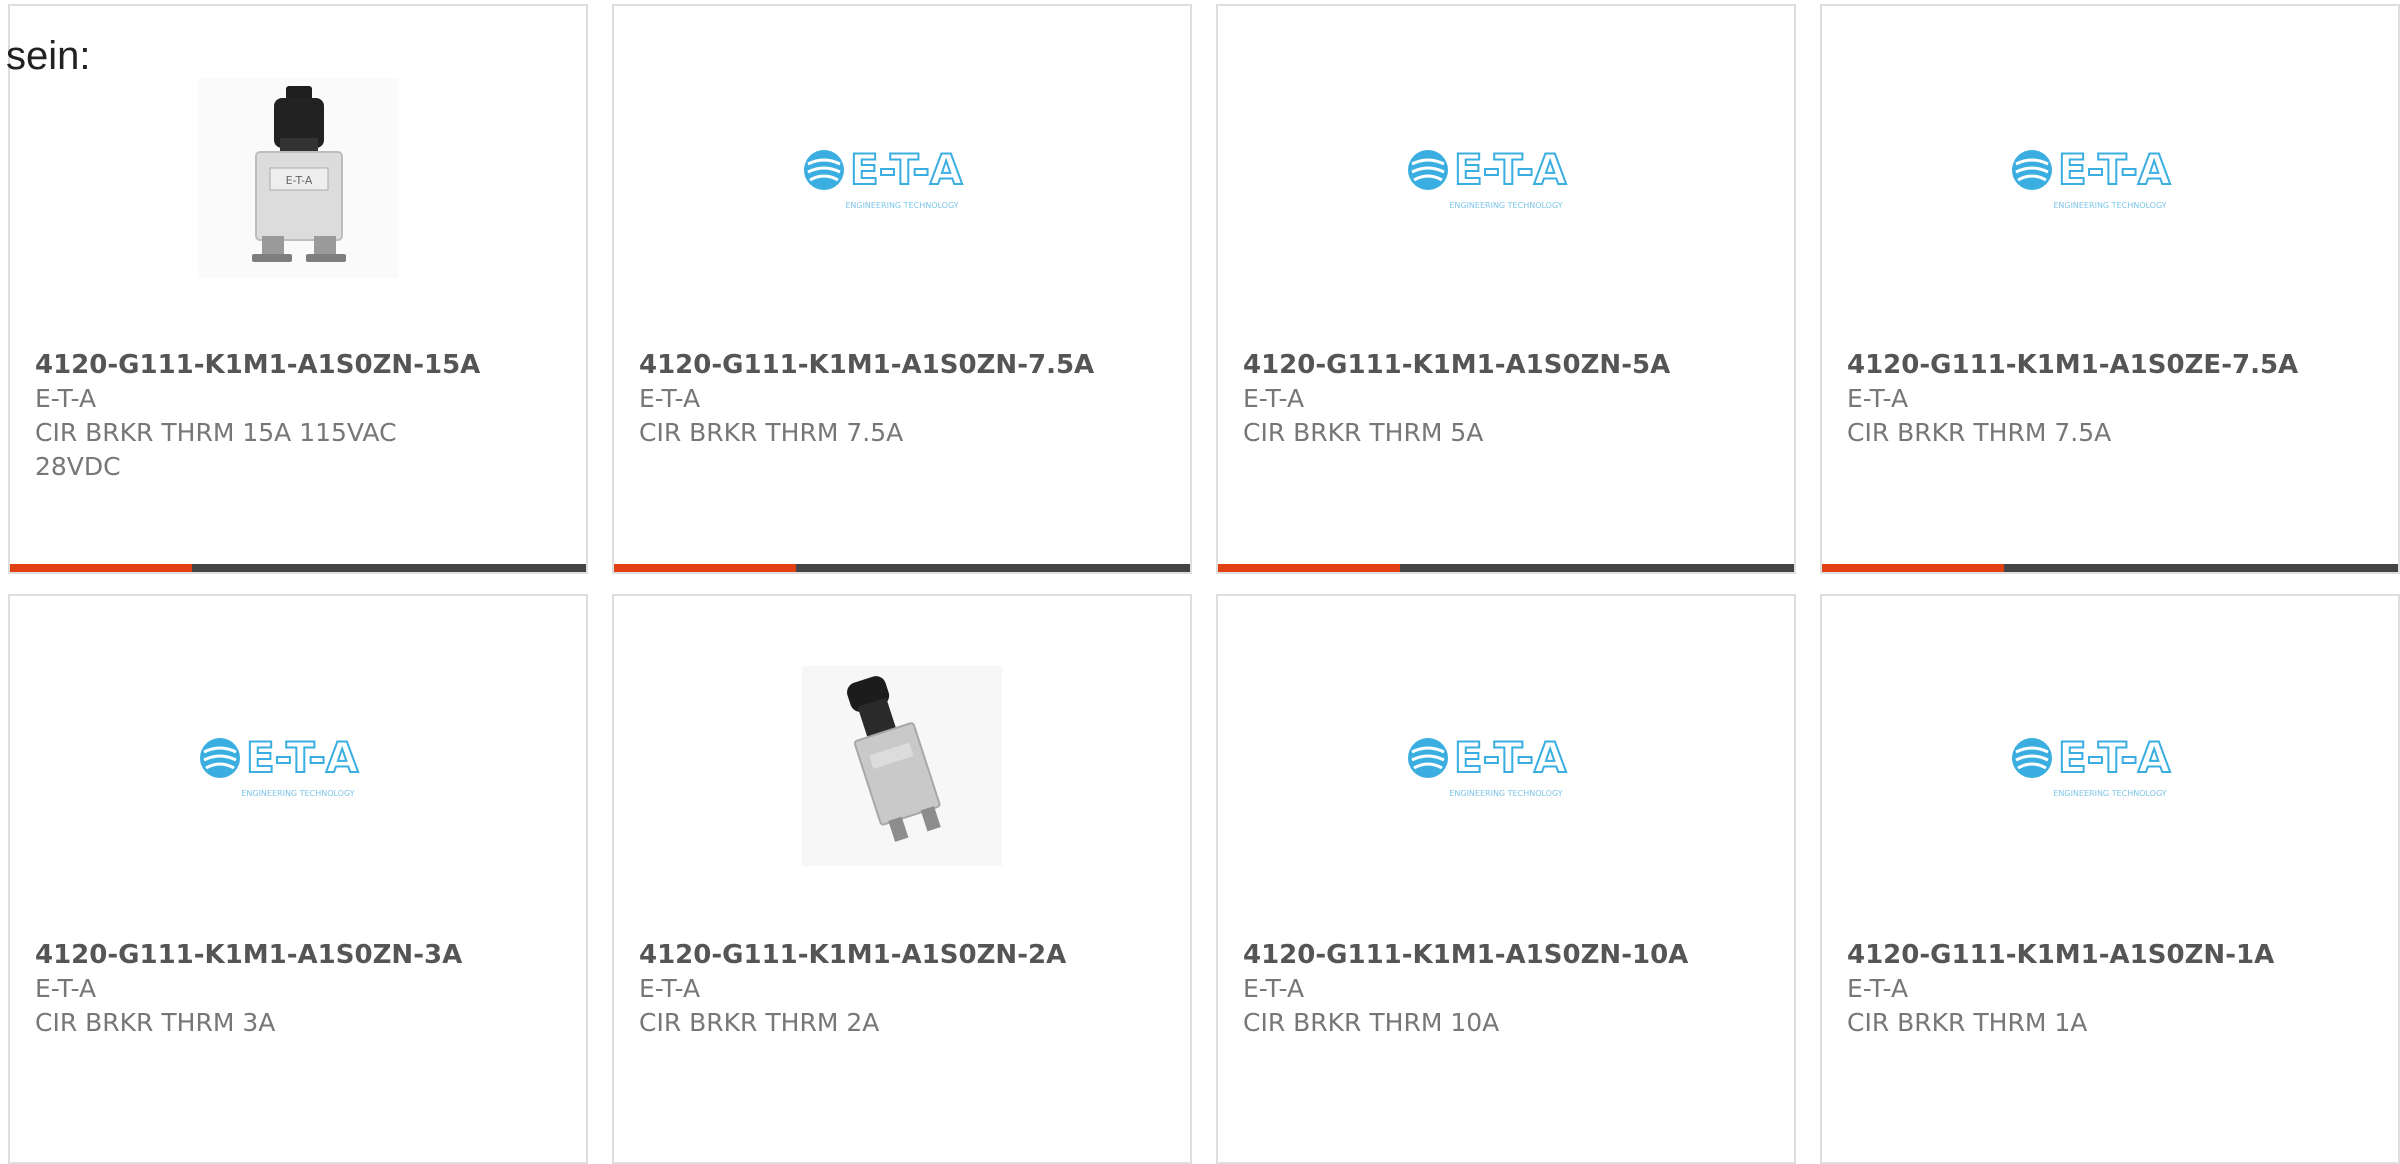 The width and height of the screenshot is (2400, 1164). Describe the element at coordinates (1967, 1022) in the screenshot. I see `description-label: CIR BRKR THRM 1A` at that location.